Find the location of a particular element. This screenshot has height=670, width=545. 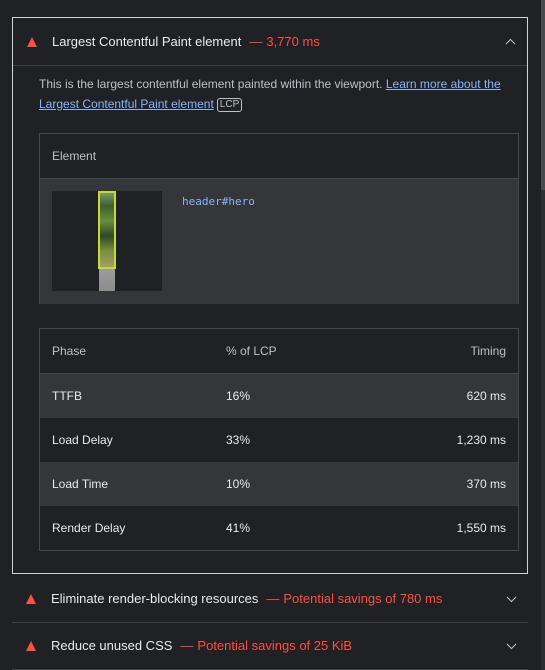

table-row: Load Delay 33% 1,230 ms is located at coordinates (279, 440).